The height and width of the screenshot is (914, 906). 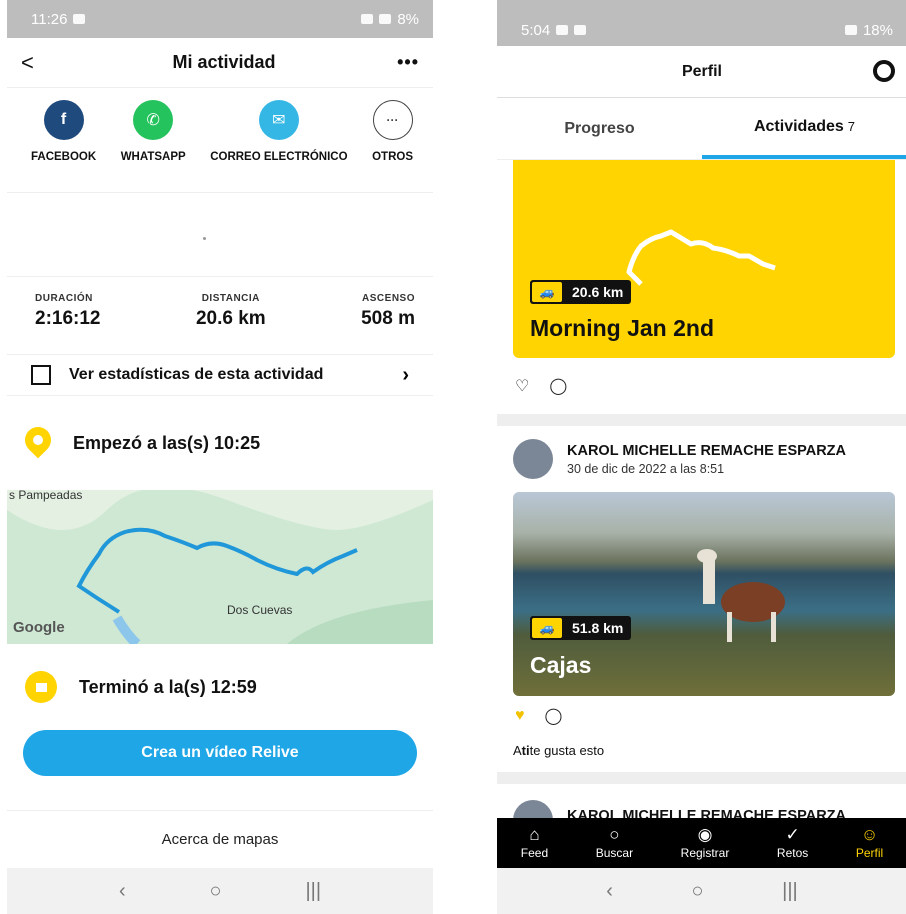 I want to click on system-nav: ‹ ○ |||, so click(x=701, y=891).